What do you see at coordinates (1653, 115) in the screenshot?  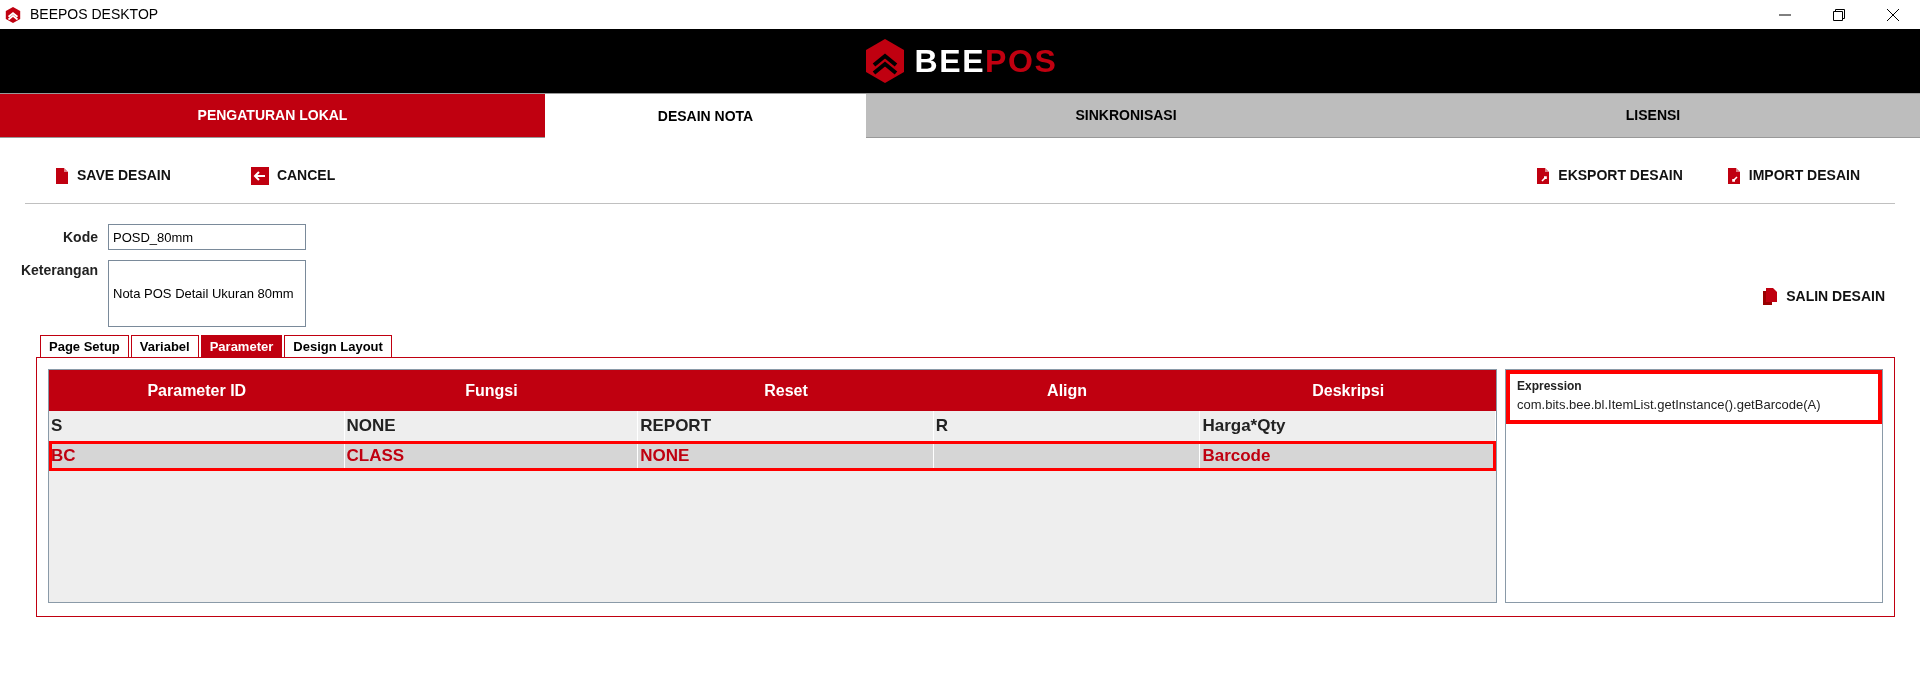 I see `nav-tab: LISENSI` at bounding box center [1653, 115].